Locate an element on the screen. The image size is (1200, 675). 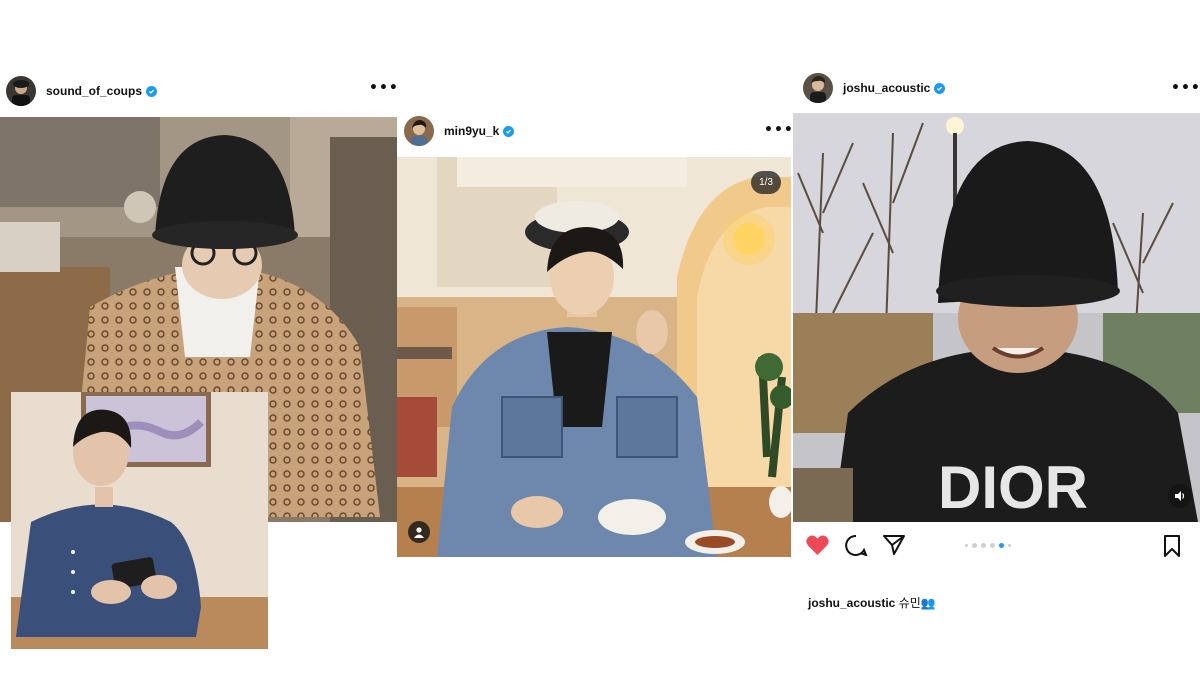
inset-photo is located at coordinates (139, 520).